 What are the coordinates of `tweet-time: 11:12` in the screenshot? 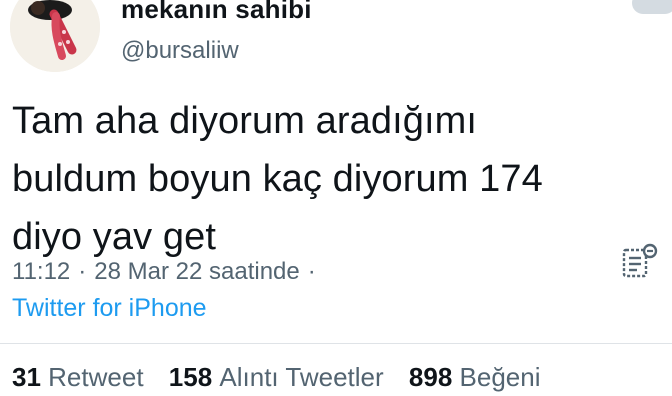 It's located at (41, 271).